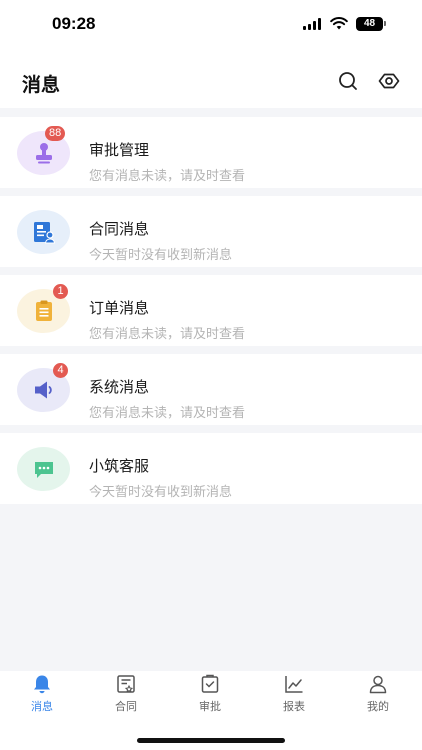  Describe the element at coordinates (119, 308) in the screenshot. I see `message-title: 订单消息` at that location.